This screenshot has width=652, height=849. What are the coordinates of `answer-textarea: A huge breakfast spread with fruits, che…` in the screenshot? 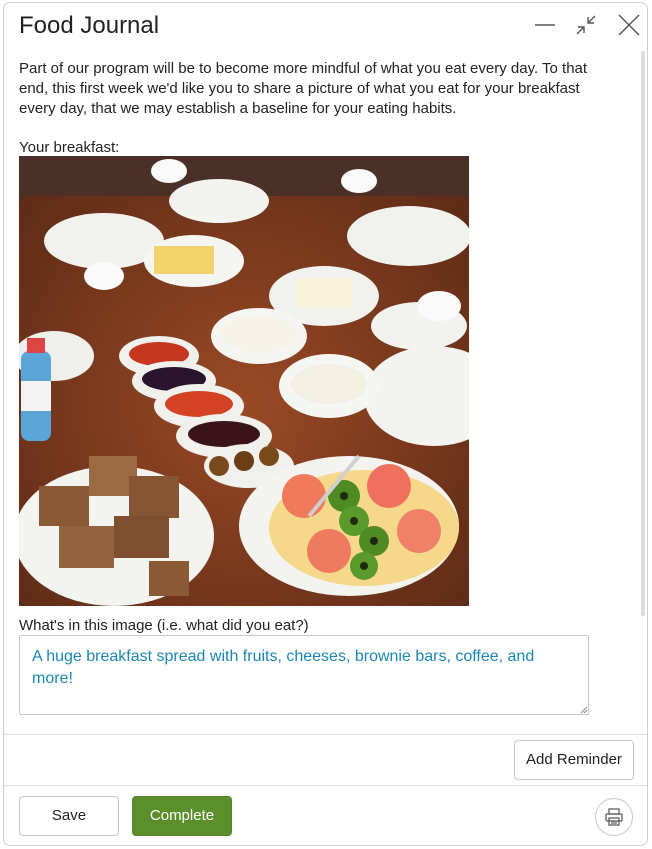 It's located at (304, 675).